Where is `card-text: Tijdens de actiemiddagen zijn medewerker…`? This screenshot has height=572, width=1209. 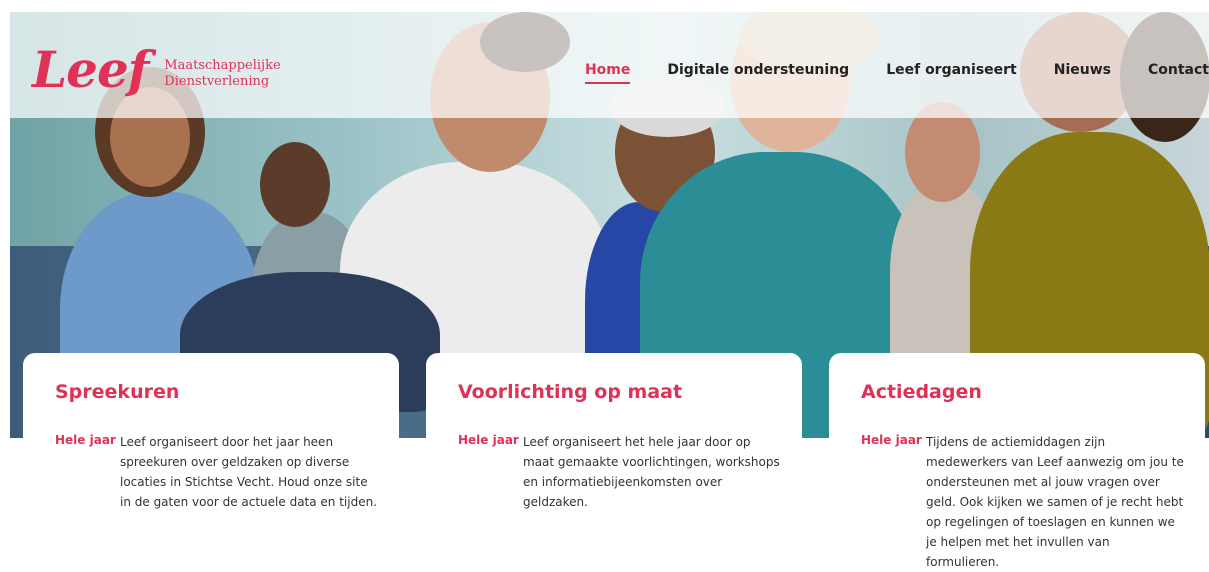 card-text: Tijdens de actiemiddagen zijn medewerker… is located at coordinates (1055, 502).